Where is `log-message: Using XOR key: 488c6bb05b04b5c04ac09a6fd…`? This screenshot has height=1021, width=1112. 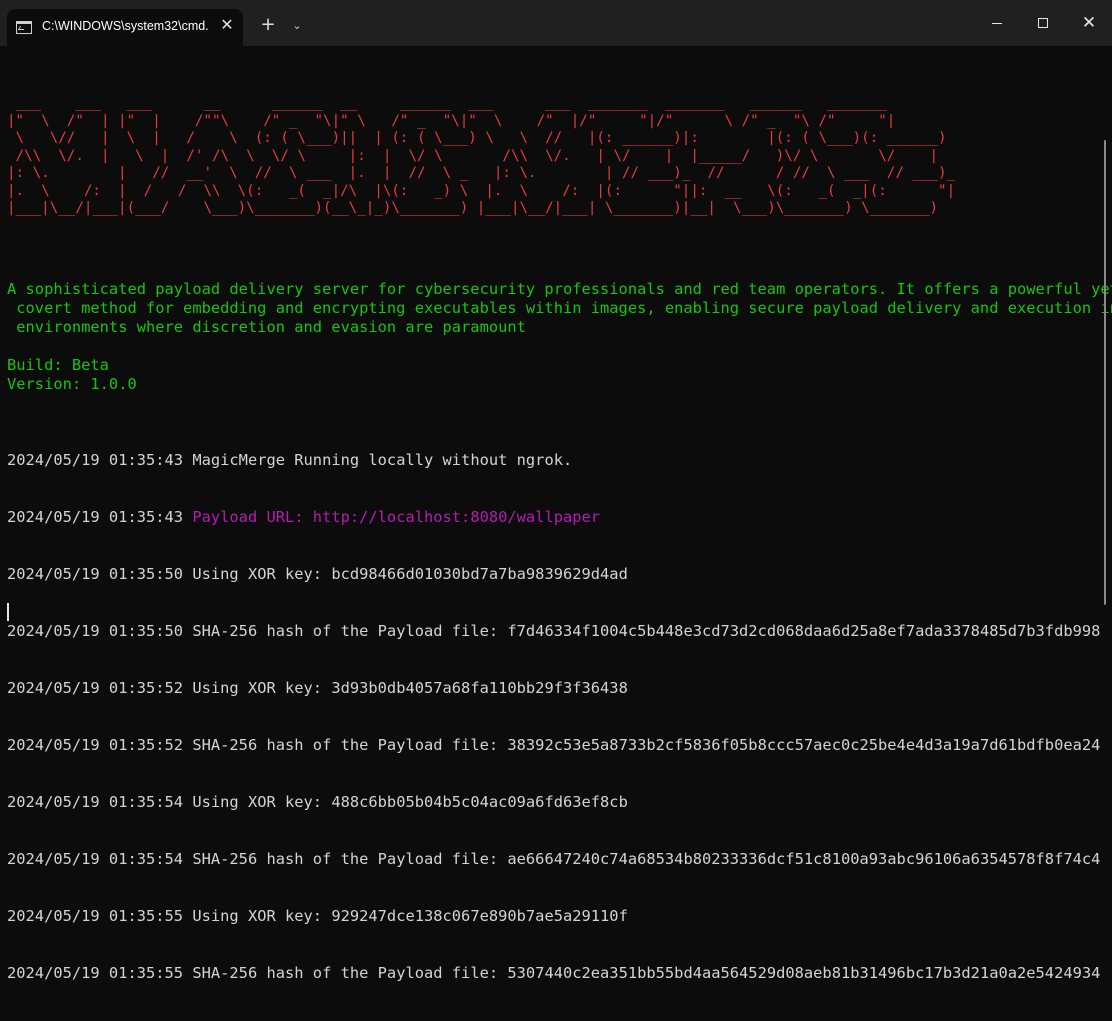 log-message: Using XOR key: 488c6bb05b04b5c04ac09a6fd… is located at coordinates (410, 802).